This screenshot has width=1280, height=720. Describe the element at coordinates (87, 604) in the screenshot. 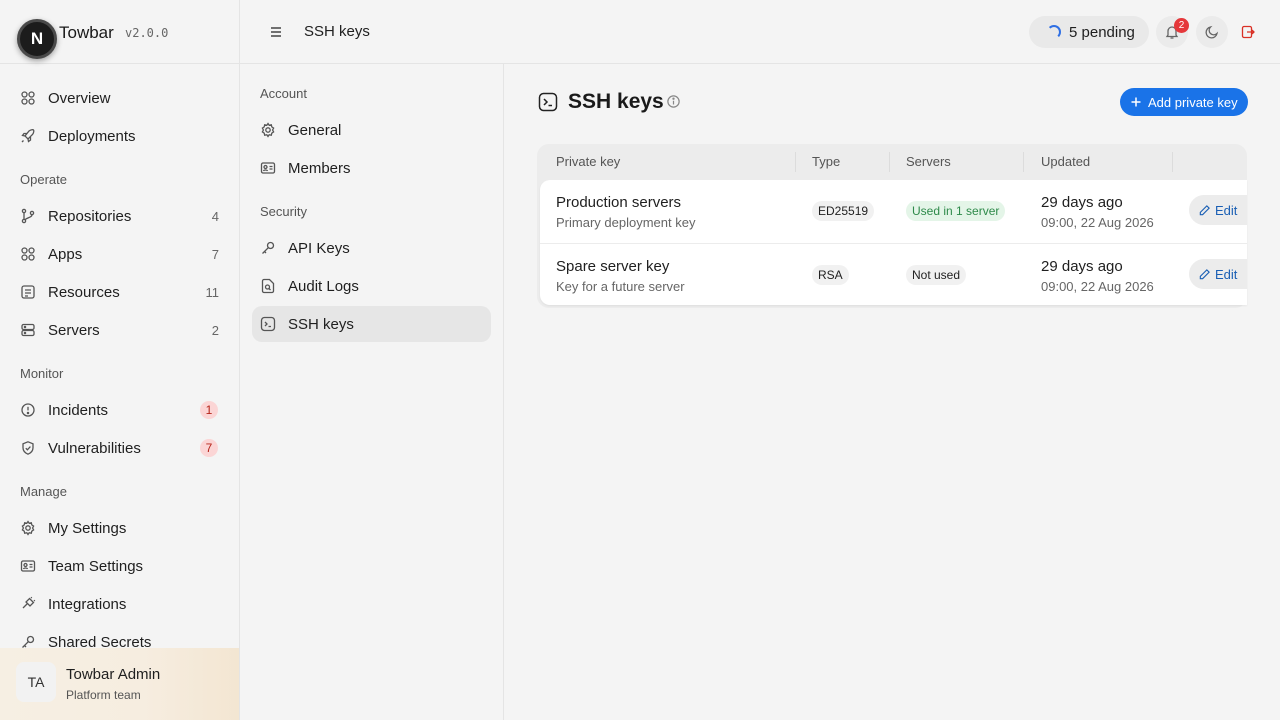

I see `sidebar-item-label: Integrations` at that location.